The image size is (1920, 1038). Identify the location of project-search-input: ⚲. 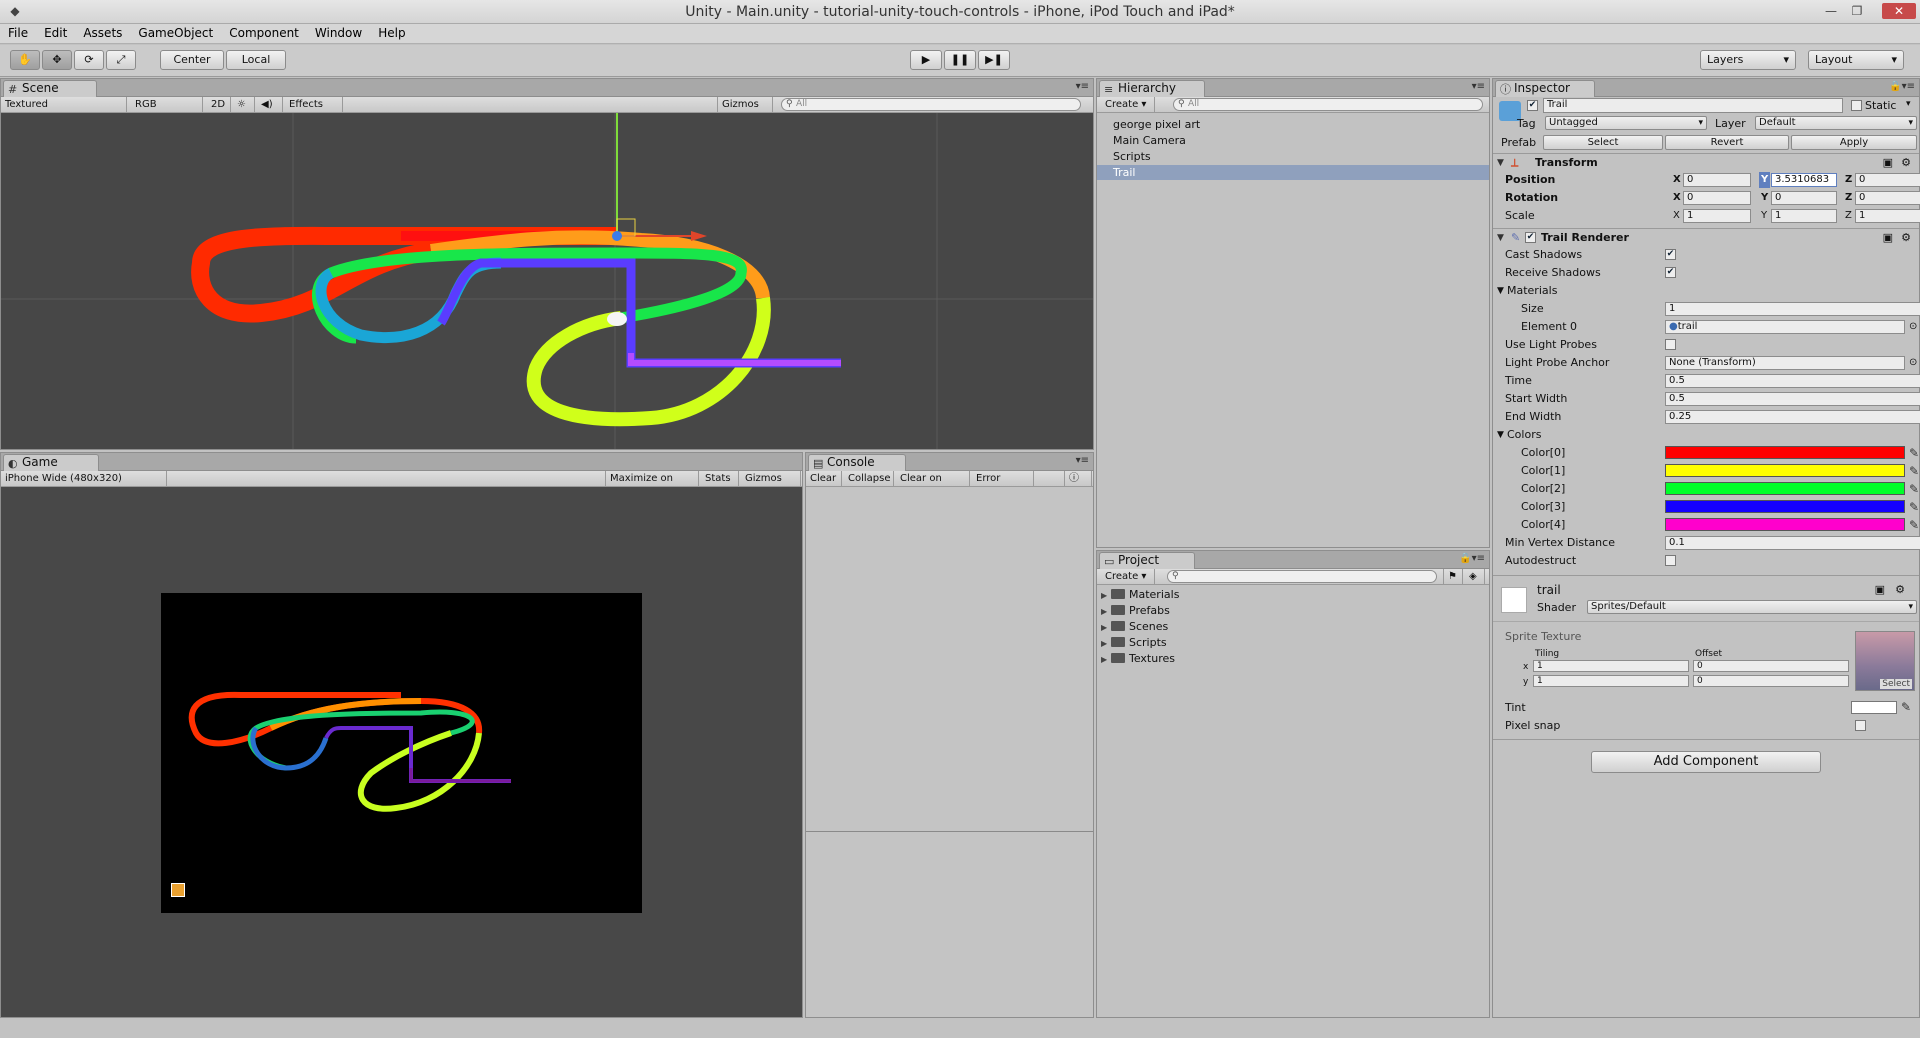
(1302, 576).